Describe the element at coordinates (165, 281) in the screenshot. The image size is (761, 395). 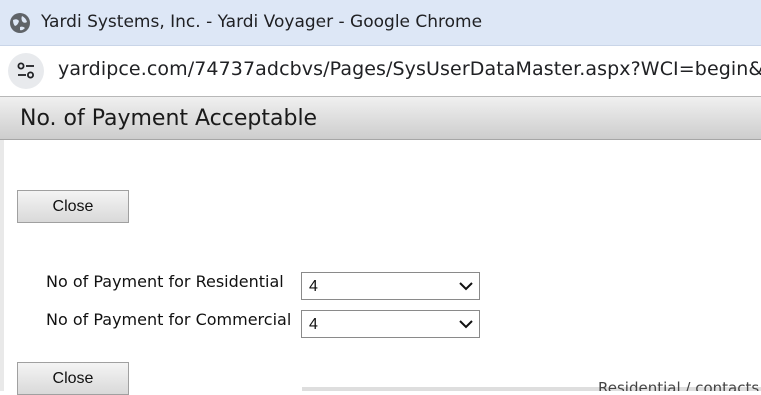
I see `residential-payment-label: No of Payment for Residential` at that location.